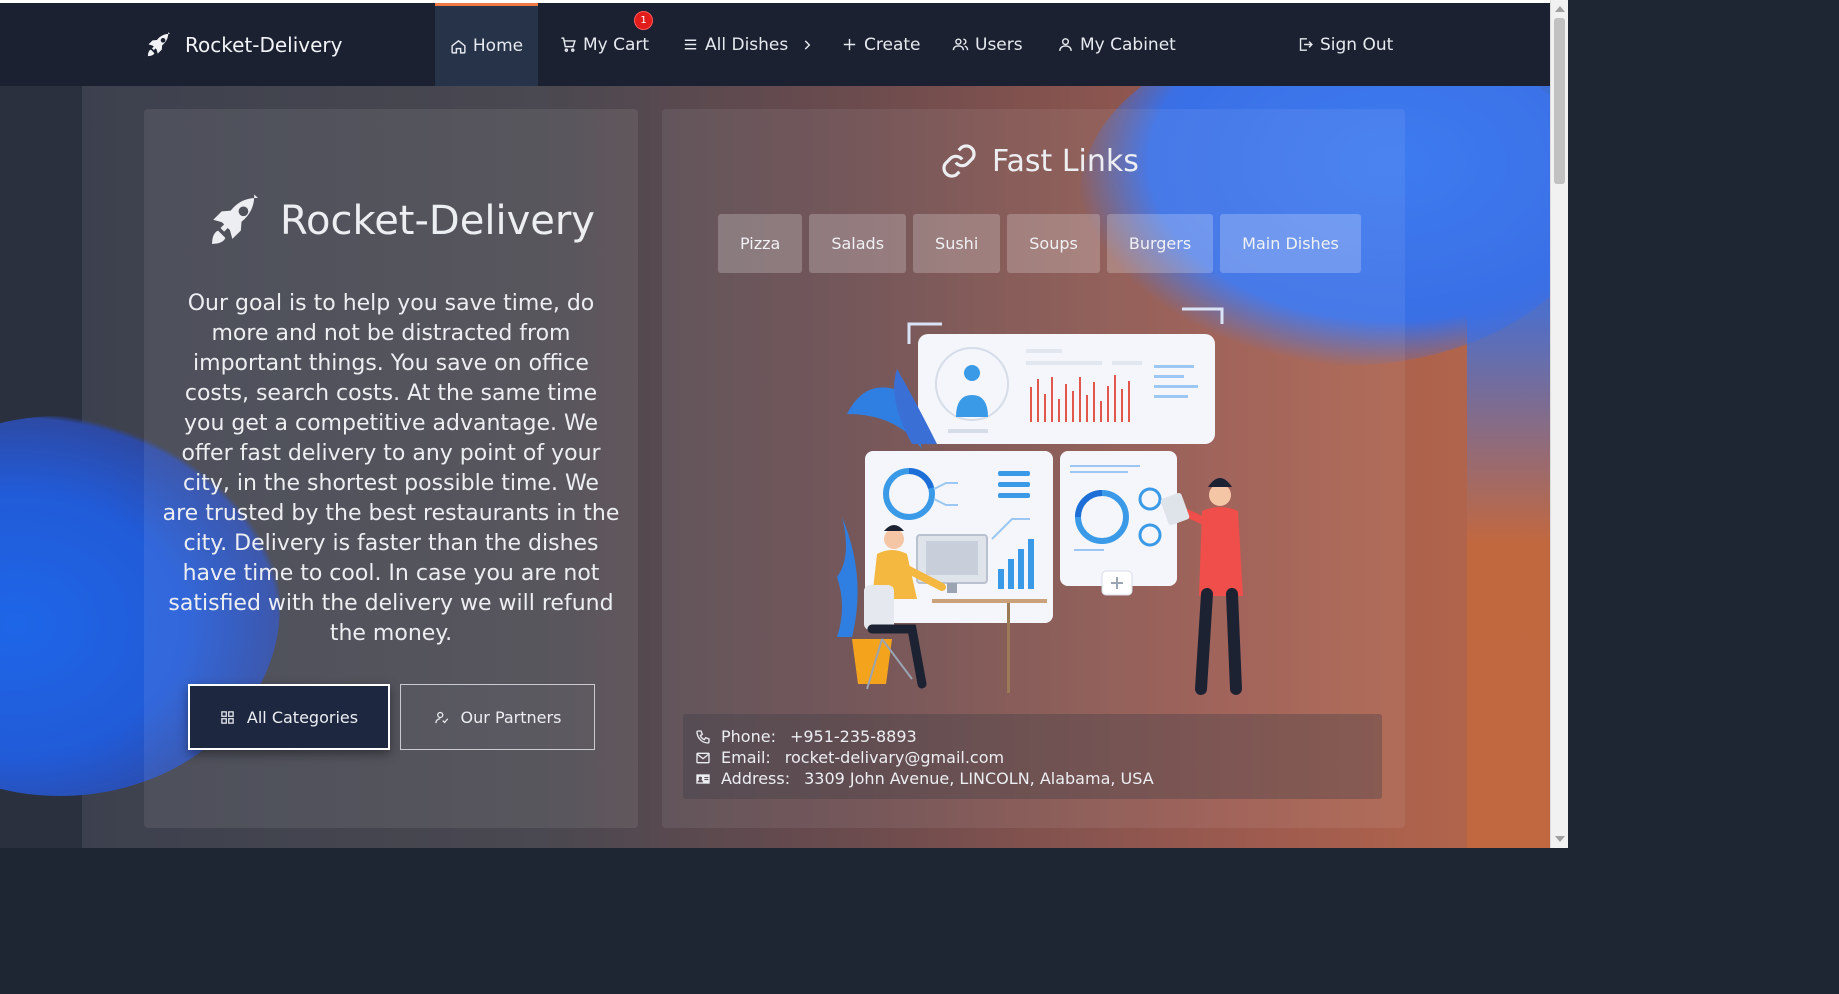  I want to click on category-pizza: Pizza, so click(760, 243).